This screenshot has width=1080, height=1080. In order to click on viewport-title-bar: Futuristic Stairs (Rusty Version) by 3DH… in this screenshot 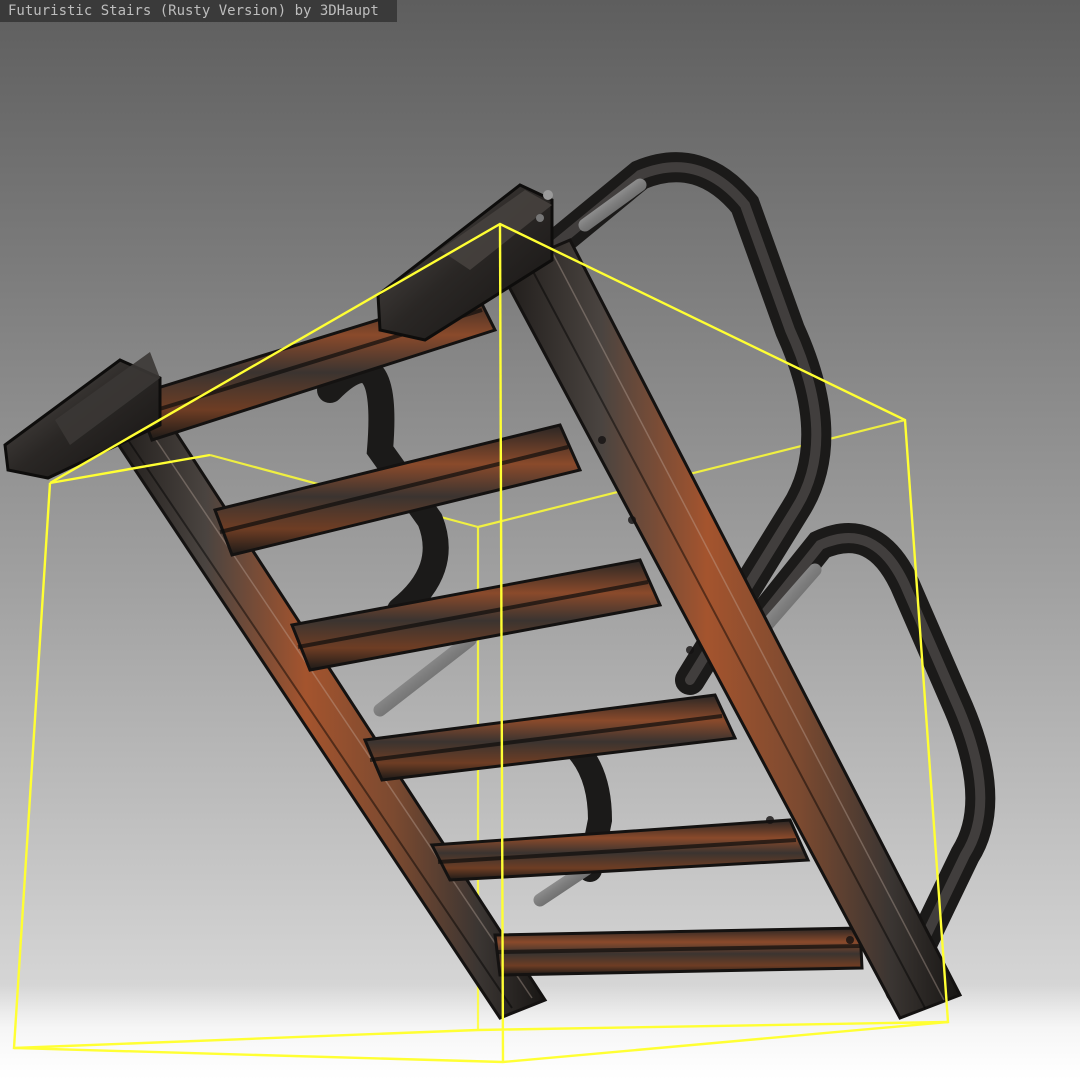, I will do `click(198, 11)`.